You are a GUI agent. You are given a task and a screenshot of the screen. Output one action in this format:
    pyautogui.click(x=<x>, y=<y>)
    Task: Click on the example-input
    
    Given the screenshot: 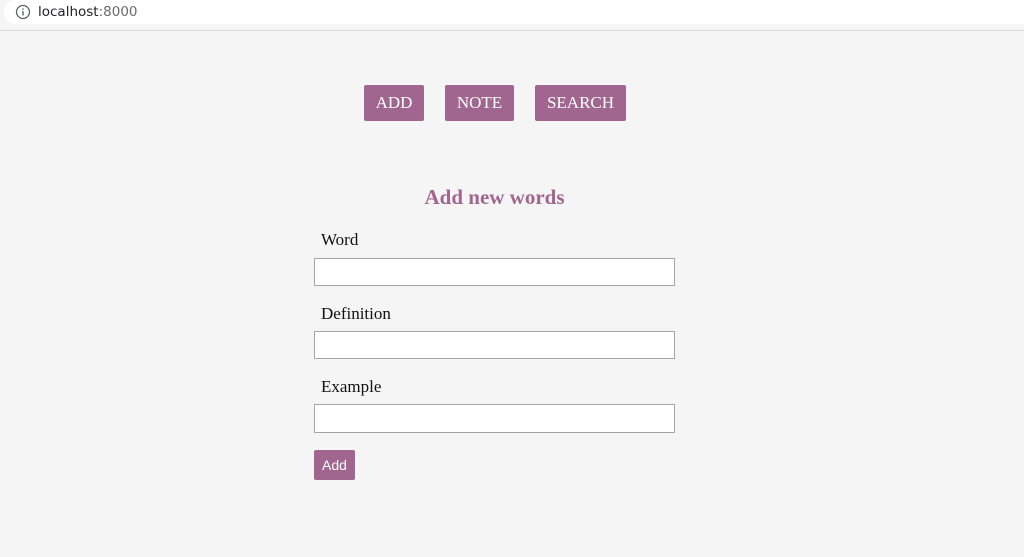 What is the action you would take?
    pyautogui.click(x=494, y=418)
    